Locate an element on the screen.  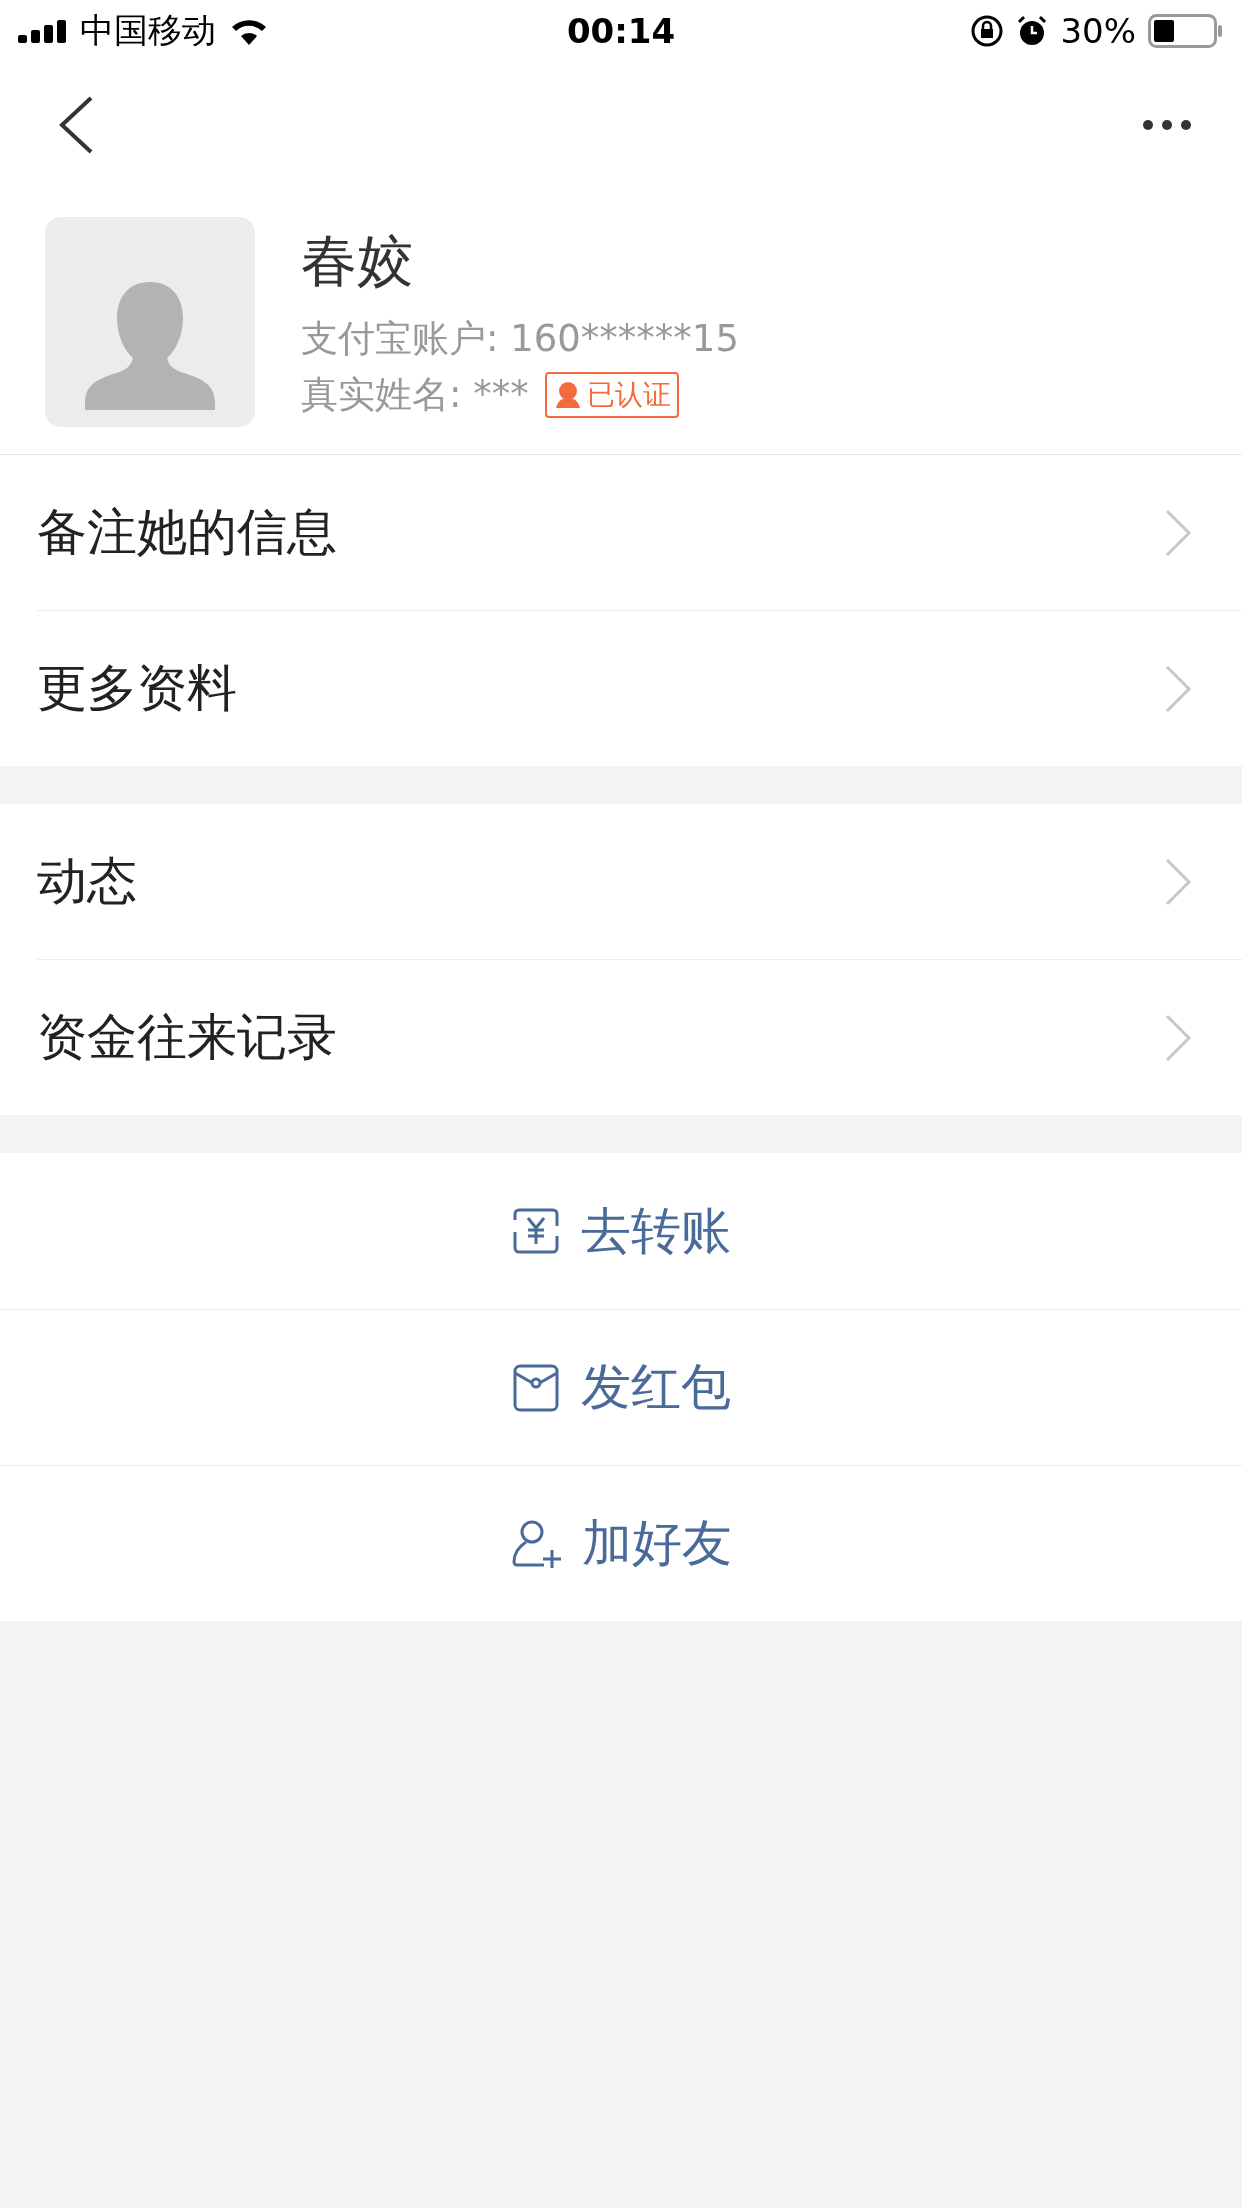
menu-label: 资金往来记录 is located at coordinates (187, 1037).